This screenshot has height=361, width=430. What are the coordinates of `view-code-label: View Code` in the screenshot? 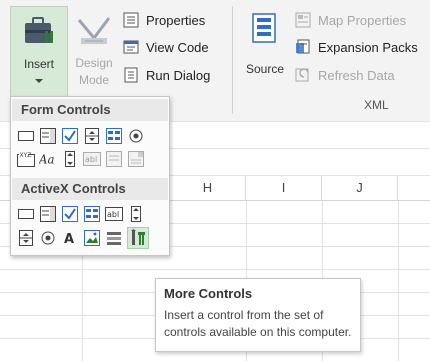 It's located at (177, 47).